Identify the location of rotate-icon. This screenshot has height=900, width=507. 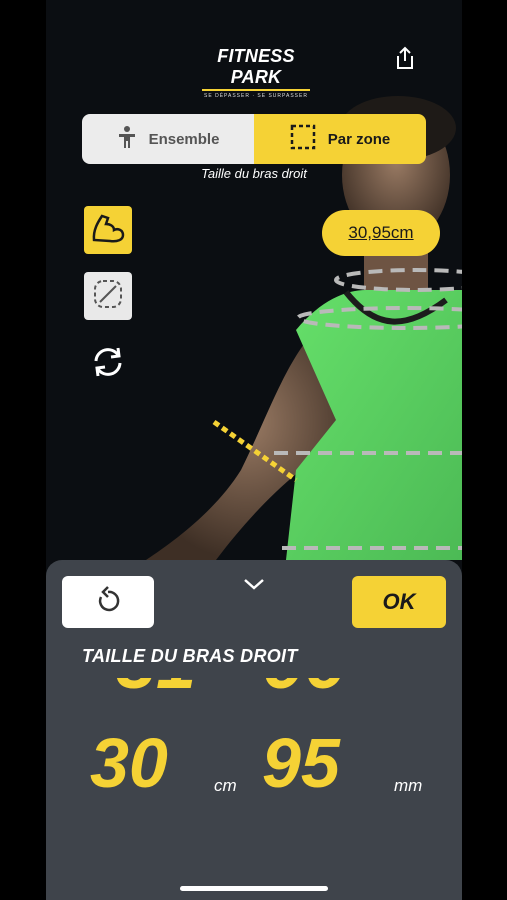
(108, 364).